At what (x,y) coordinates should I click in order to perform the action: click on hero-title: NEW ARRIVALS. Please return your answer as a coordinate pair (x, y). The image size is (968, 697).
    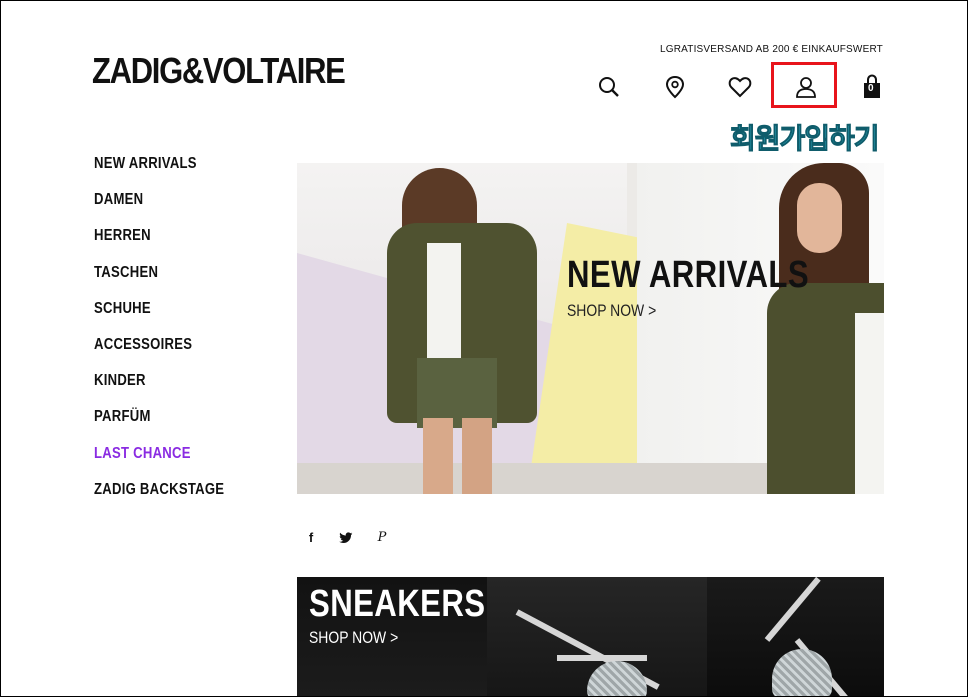
    Looking at the image, I should click on (688, 275).